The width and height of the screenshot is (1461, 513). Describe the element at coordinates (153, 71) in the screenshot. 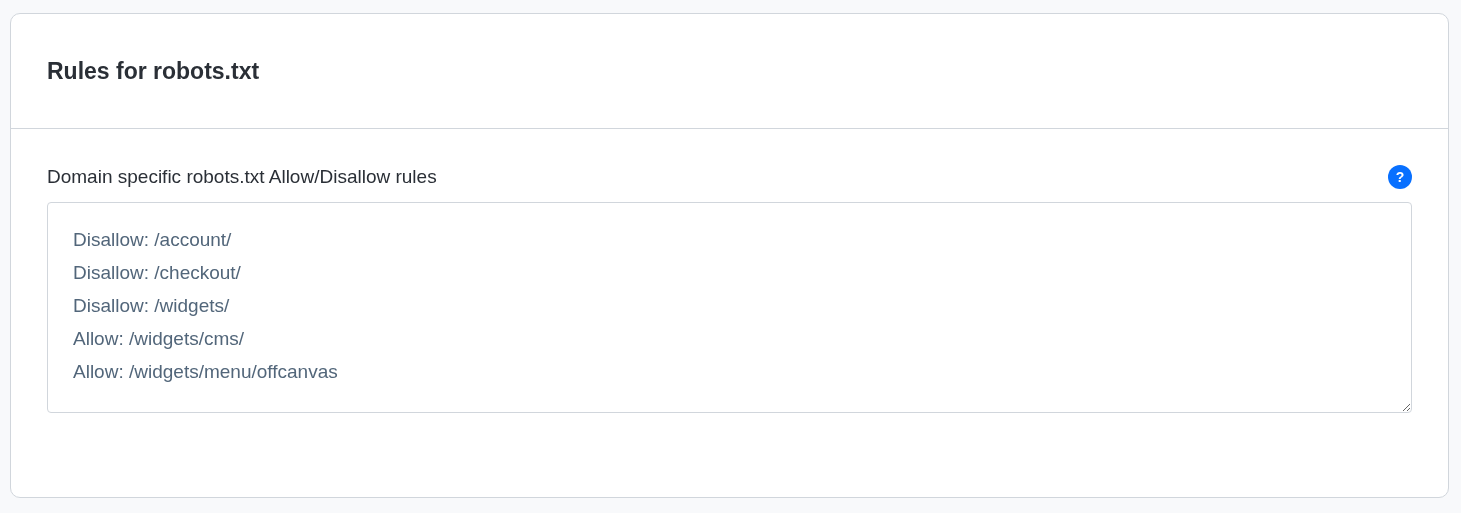

I see `card-title: Rules for robots.txt` at that location.